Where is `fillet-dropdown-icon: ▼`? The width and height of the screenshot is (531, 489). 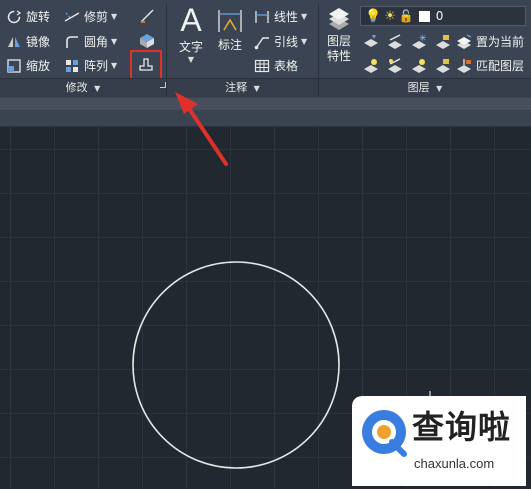 fillet-dropdown-icon: ▼ is located at coordinates (114, 41).